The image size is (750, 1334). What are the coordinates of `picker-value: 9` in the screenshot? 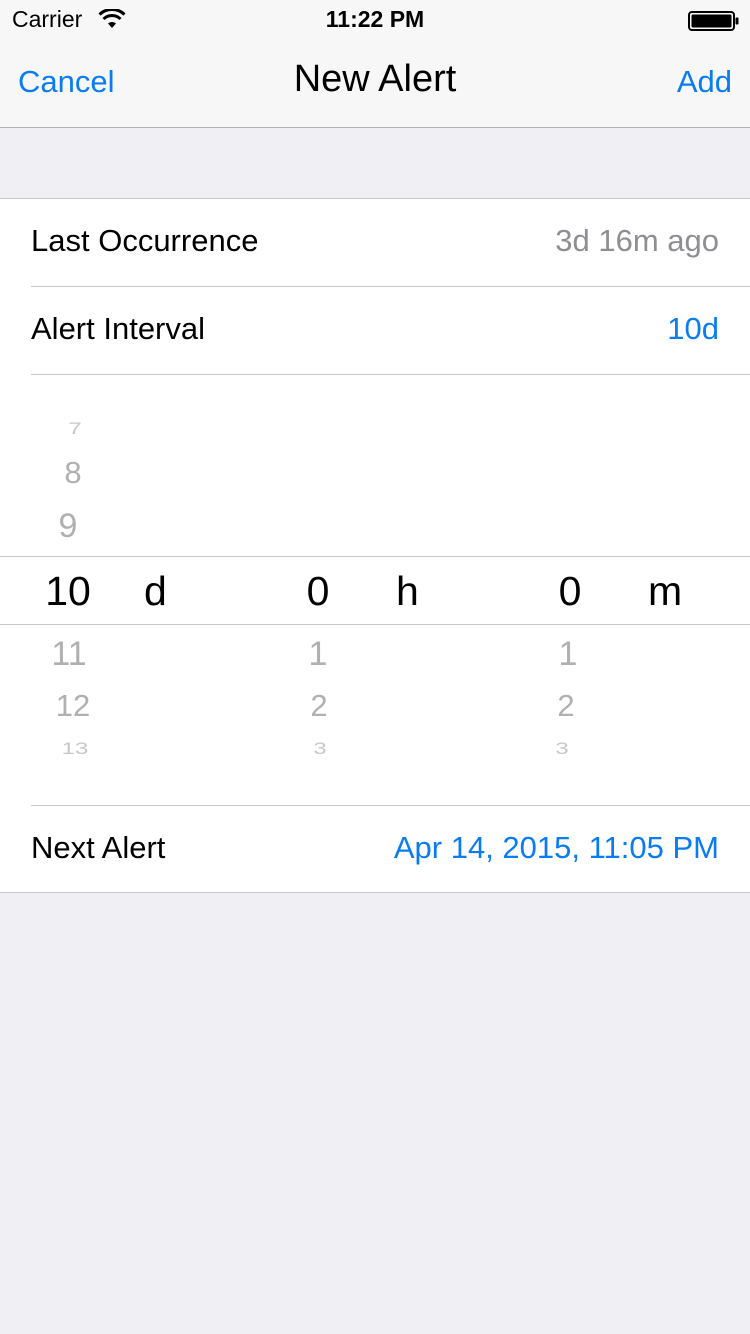 It's located at (68, 526).